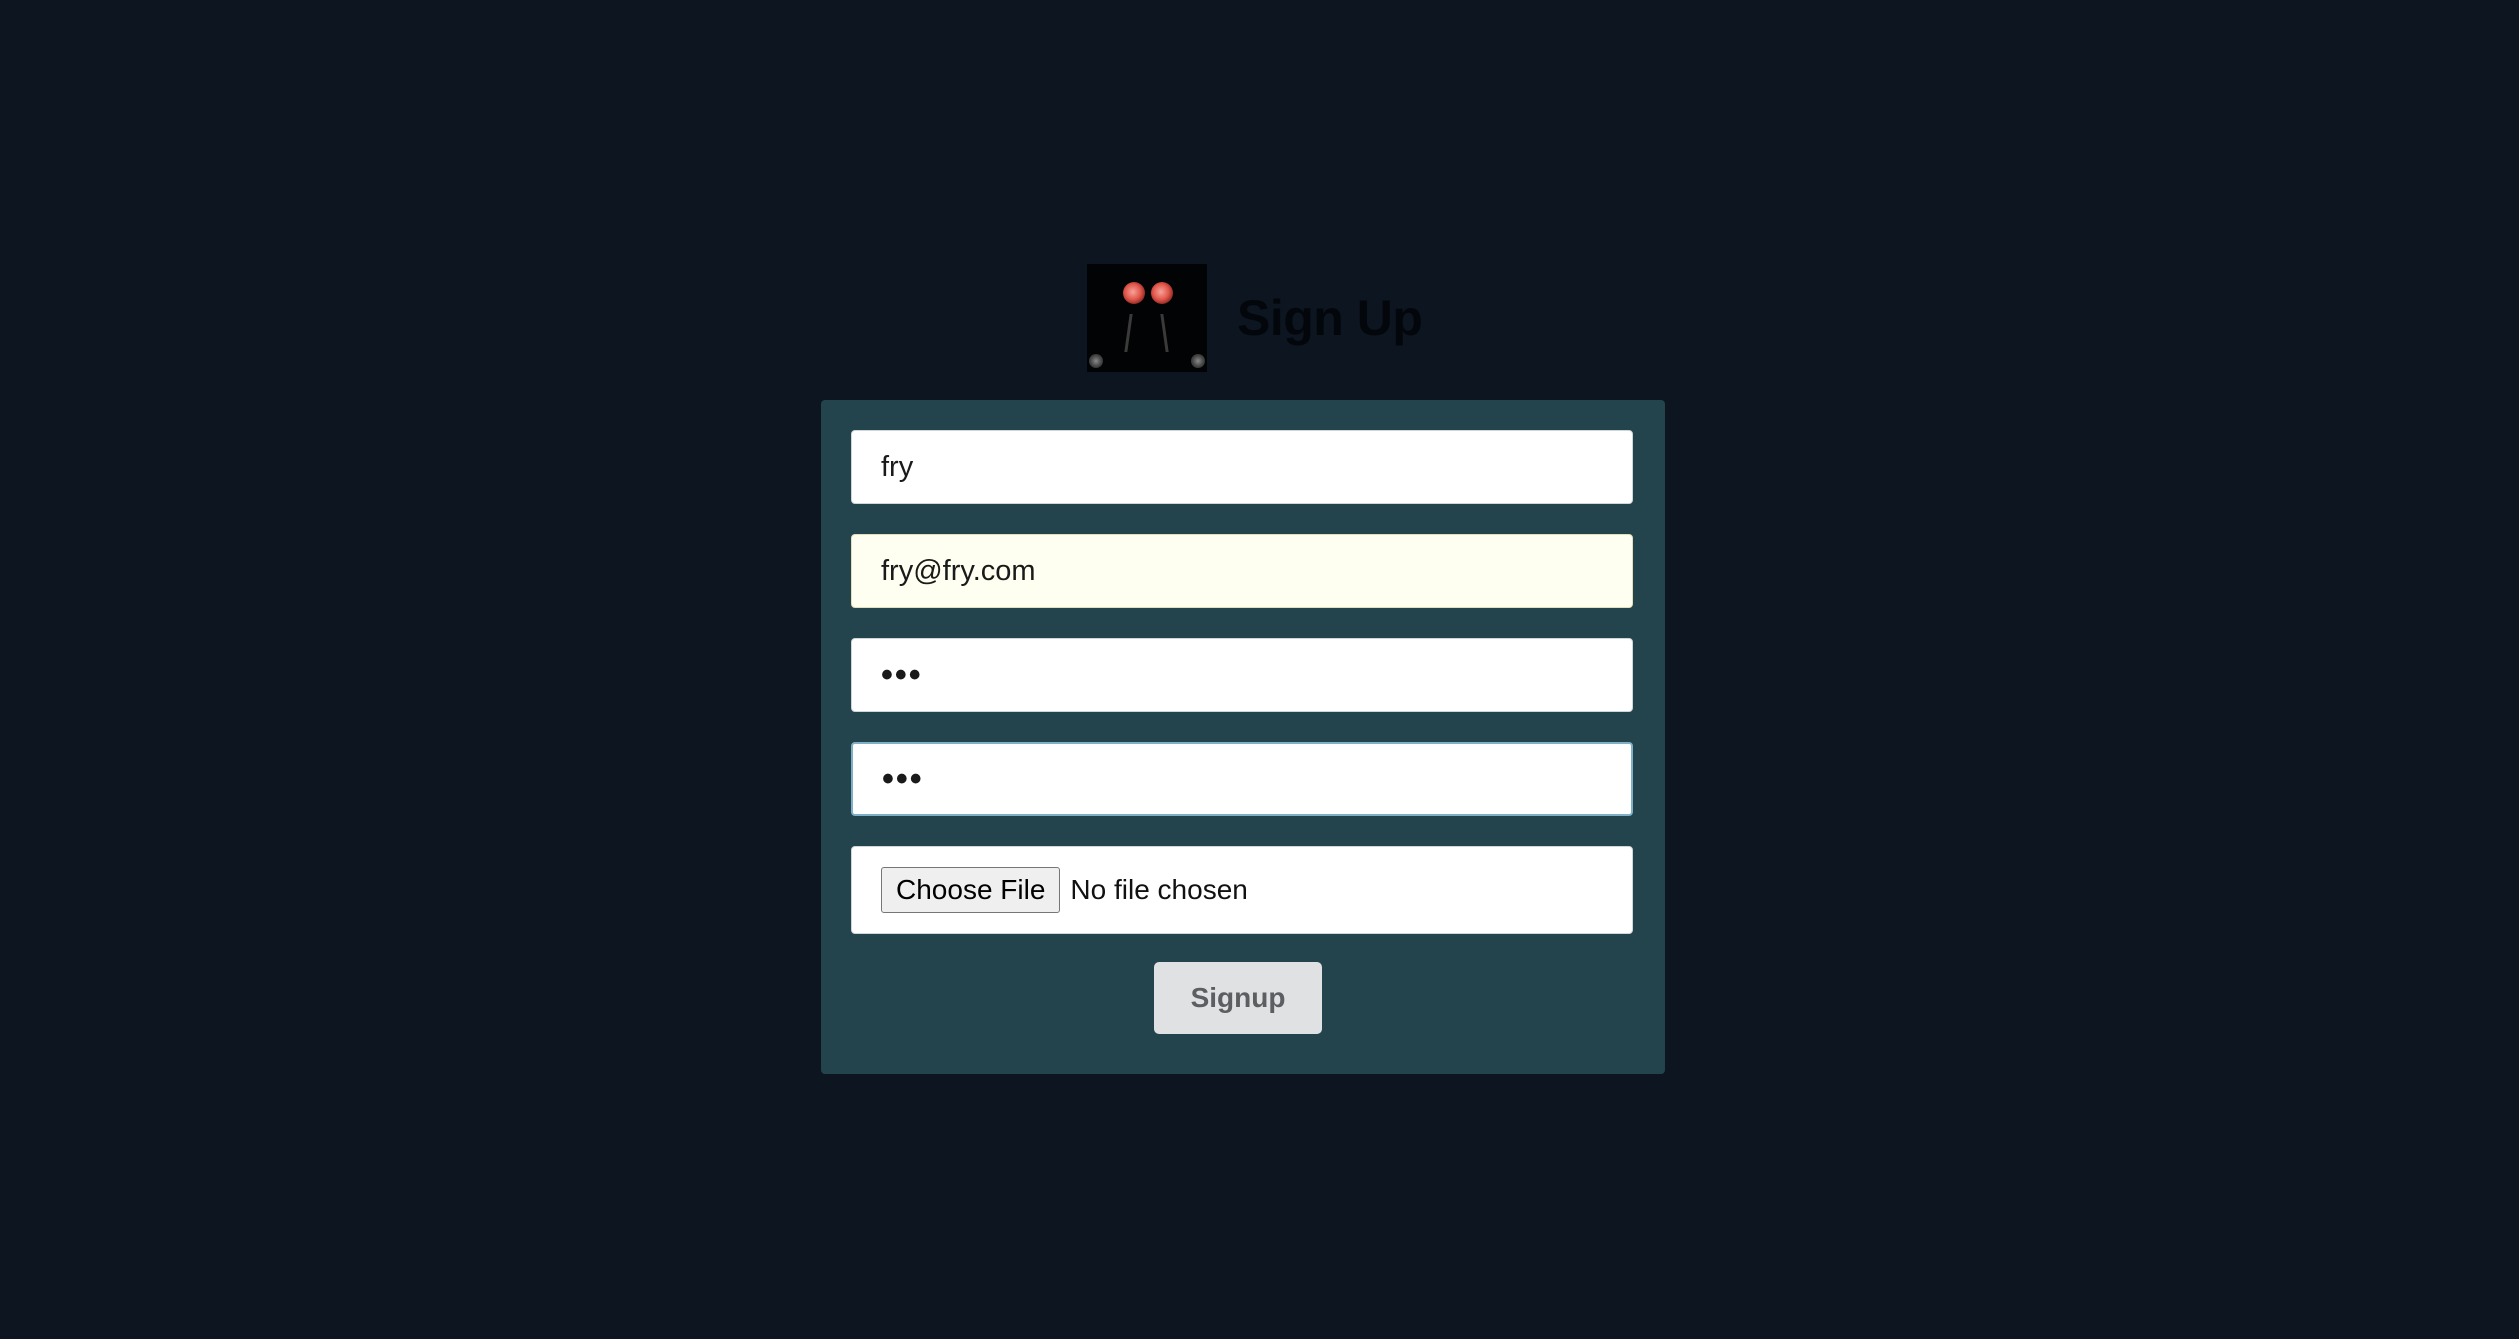  I want to click on page-header: Sign Up, so click(1255, 318).